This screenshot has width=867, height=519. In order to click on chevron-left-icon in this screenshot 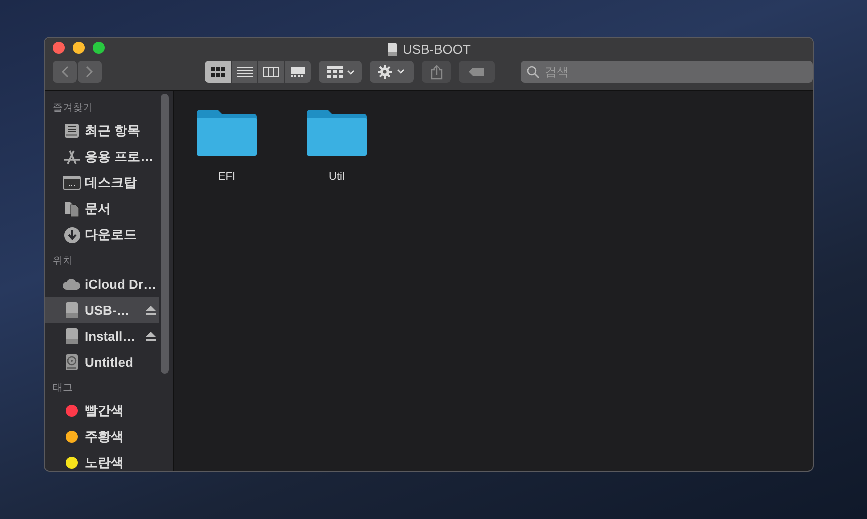, I will do `click(65, 72)`.